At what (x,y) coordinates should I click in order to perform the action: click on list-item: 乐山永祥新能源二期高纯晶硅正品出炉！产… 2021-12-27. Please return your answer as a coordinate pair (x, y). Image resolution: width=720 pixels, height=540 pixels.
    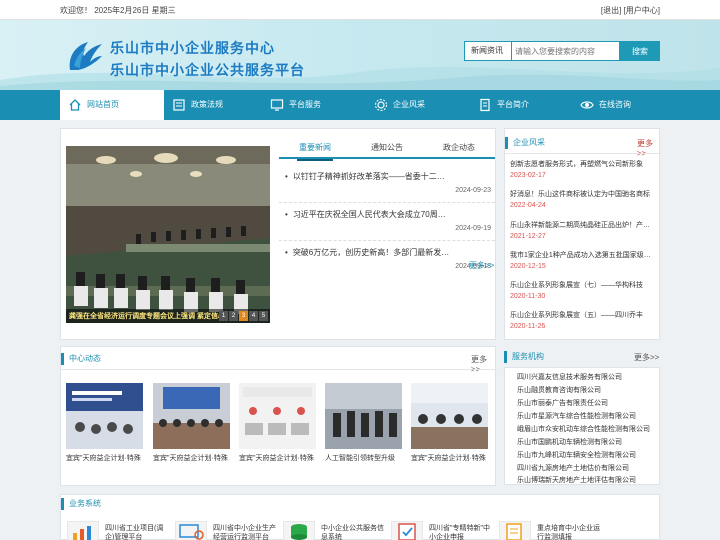
    Looking at the image, I should click on (585, 230).